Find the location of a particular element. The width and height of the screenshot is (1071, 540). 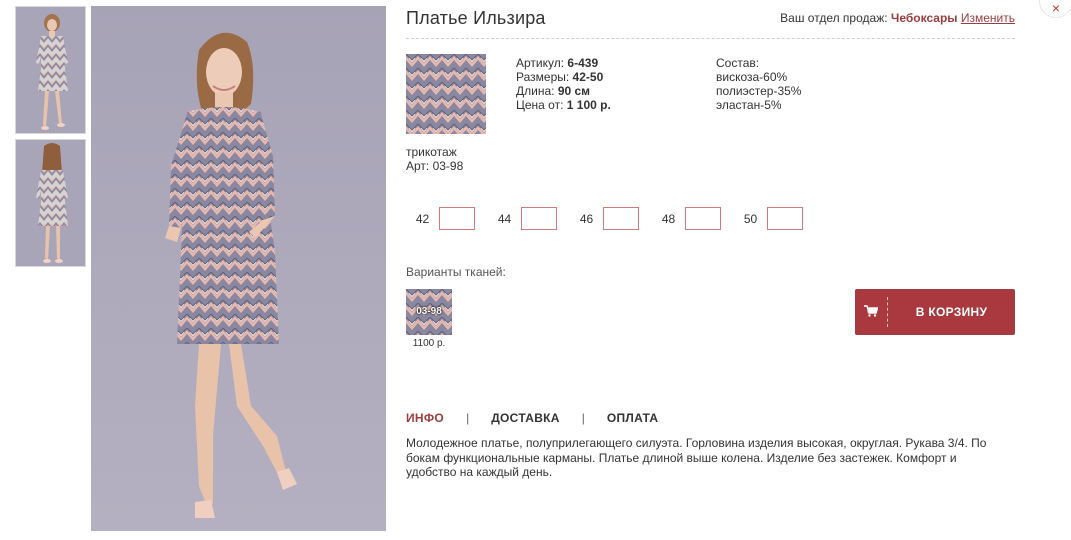

product-title: Платье Ильзира is located at coordinates (476, 18).